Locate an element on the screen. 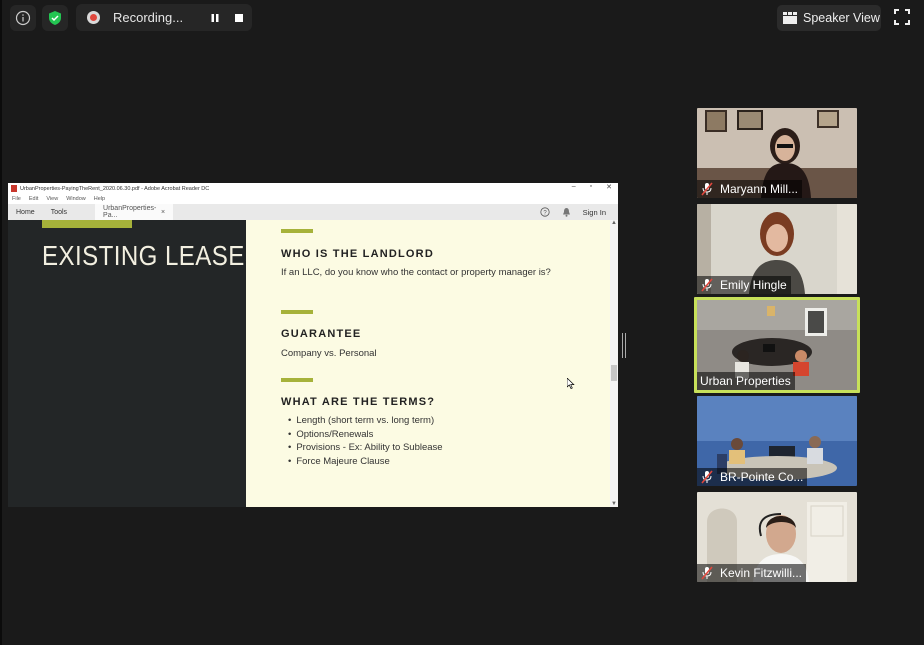 This screenshot has width=924, height=645. info-icon is located at coordinates (23, 18).